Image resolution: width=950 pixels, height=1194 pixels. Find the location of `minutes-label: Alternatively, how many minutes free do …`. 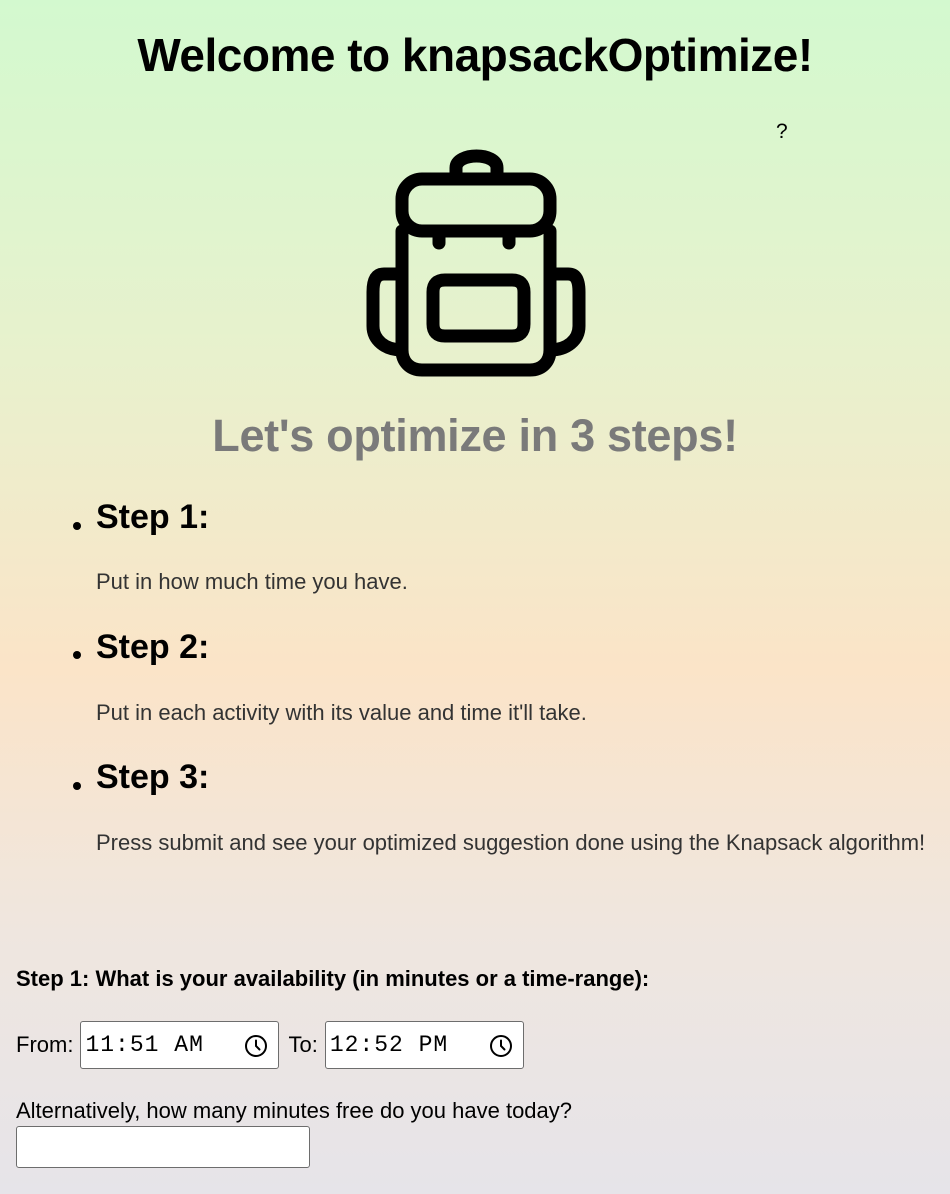

minutes-label: Alternatively, how many minutes free do … is located at coordinates (294, 1110).